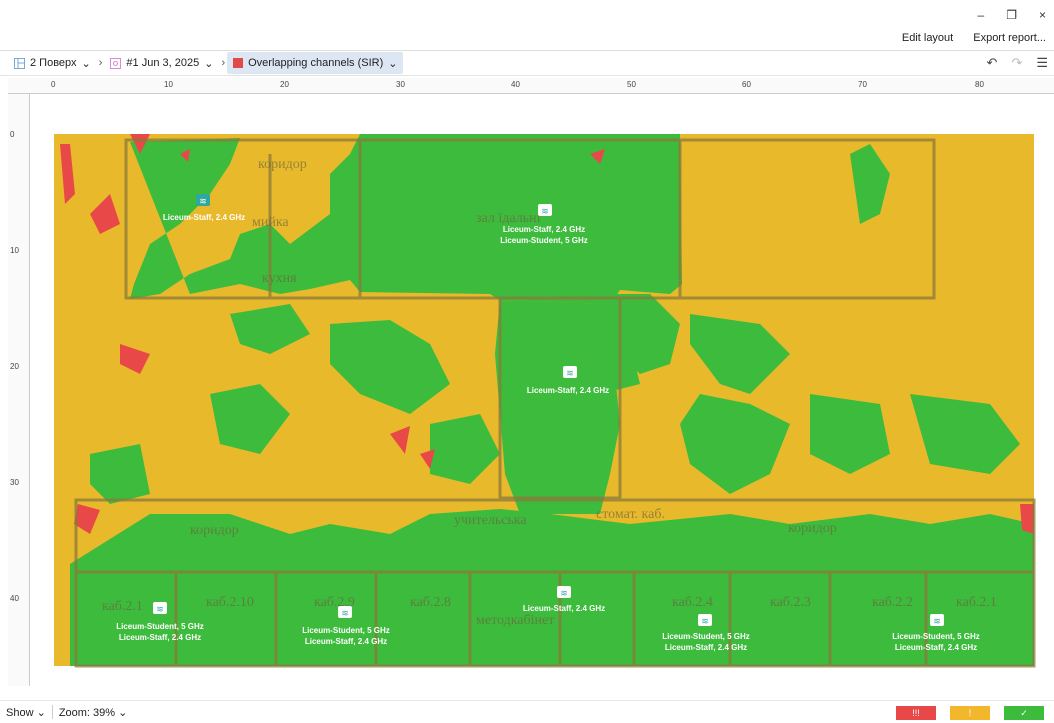  What do you see at coordinates (284, 84) in the screenshot?
I see `ruler-x-label: 20` at bounding box center [284, 84].